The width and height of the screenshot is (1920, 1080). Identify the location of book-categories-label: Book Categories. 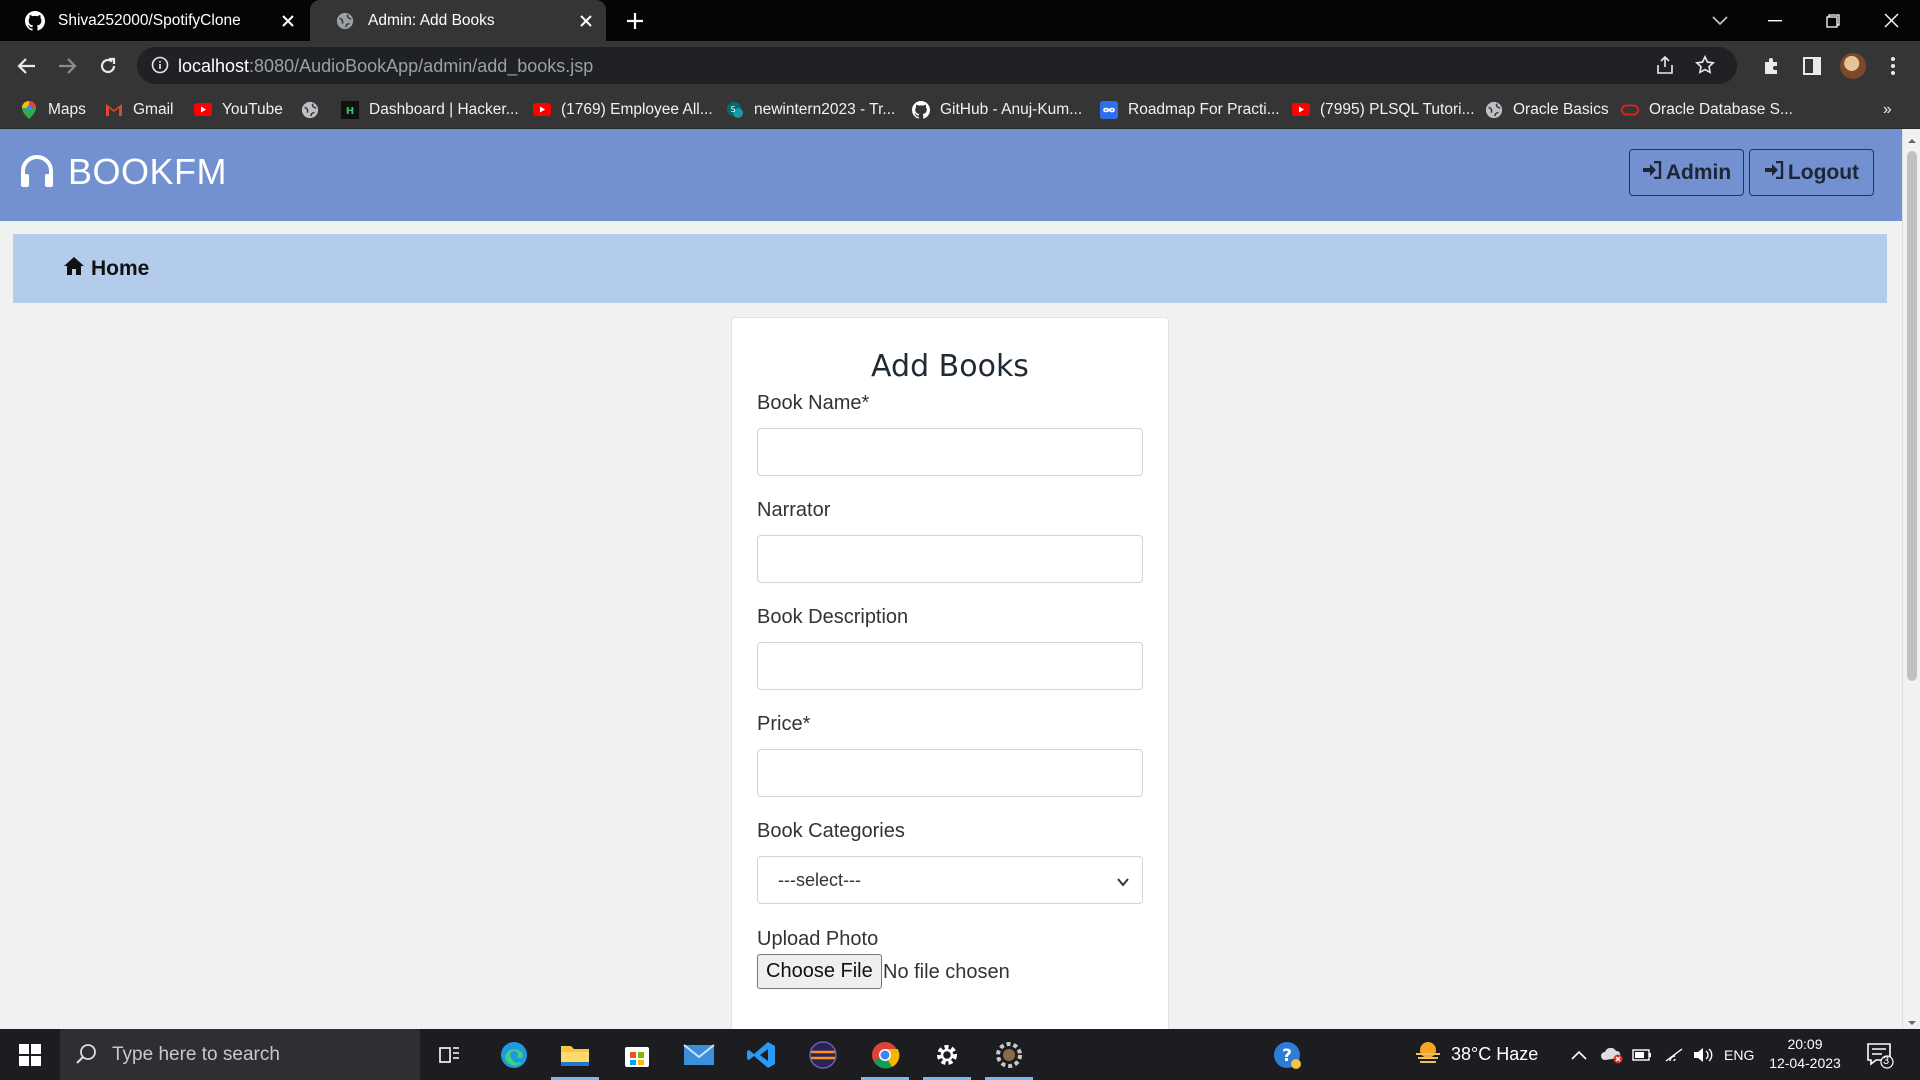
(831, 831).